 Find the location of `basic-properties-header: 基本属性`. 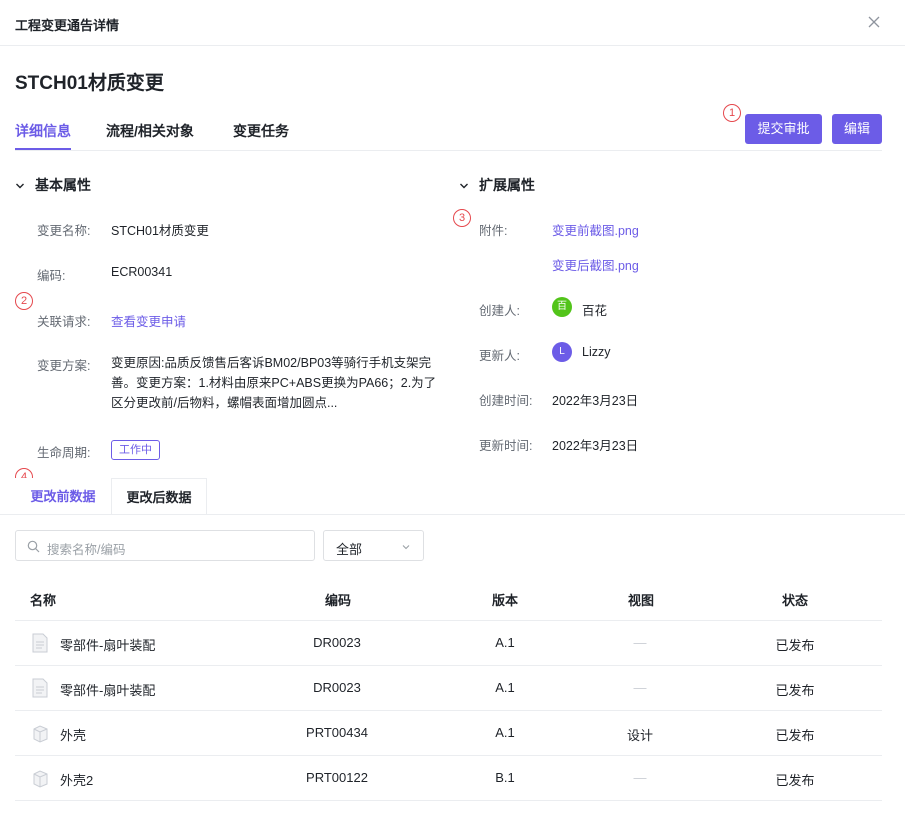

basic-properties-header: 基本属性 is located at coordinates (53, 185).